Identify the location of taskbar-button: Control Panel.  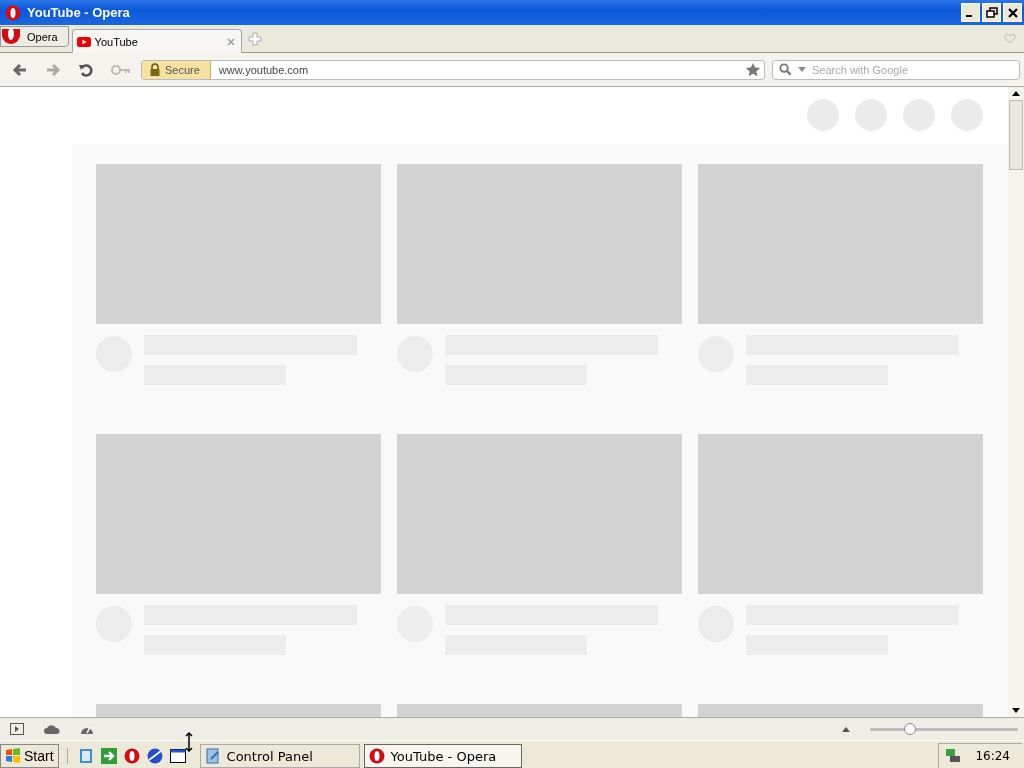
(279, 756).